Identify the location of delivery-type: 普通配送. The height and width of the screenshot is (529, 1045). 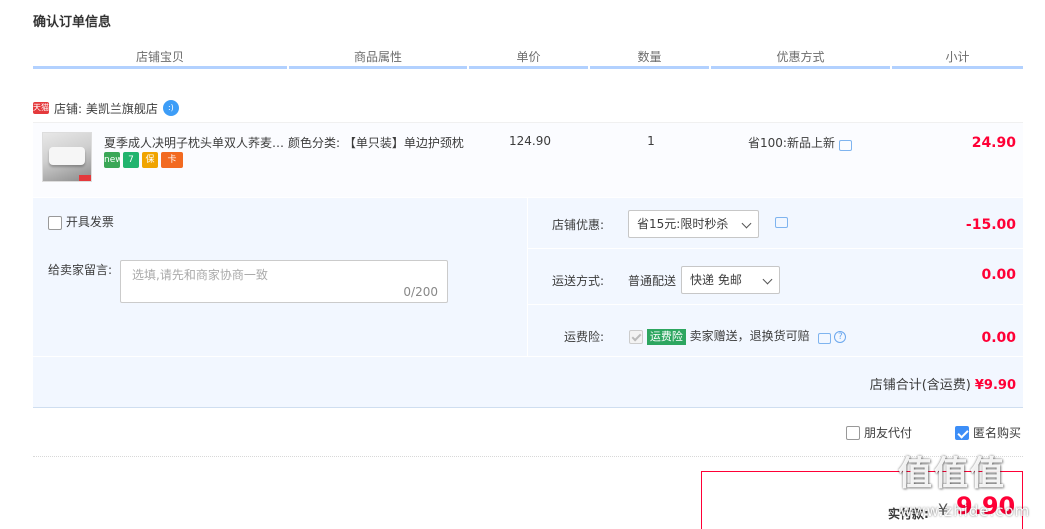
(652, 281).